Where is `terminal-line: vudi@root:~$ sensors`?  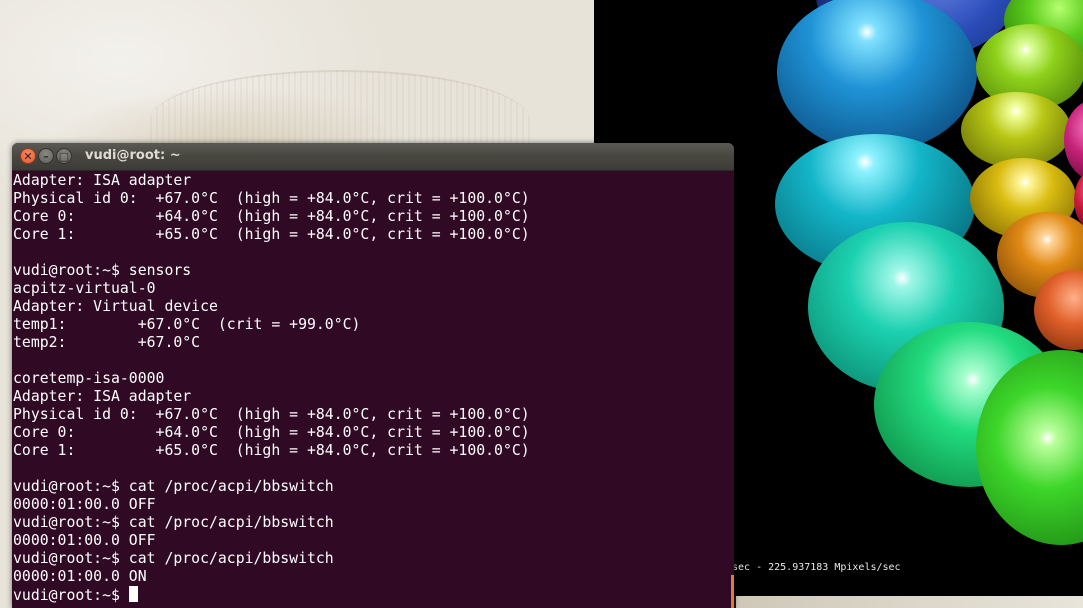
terminal-line: vudi@root:~$ sensors is located at coordinates (102, 270).